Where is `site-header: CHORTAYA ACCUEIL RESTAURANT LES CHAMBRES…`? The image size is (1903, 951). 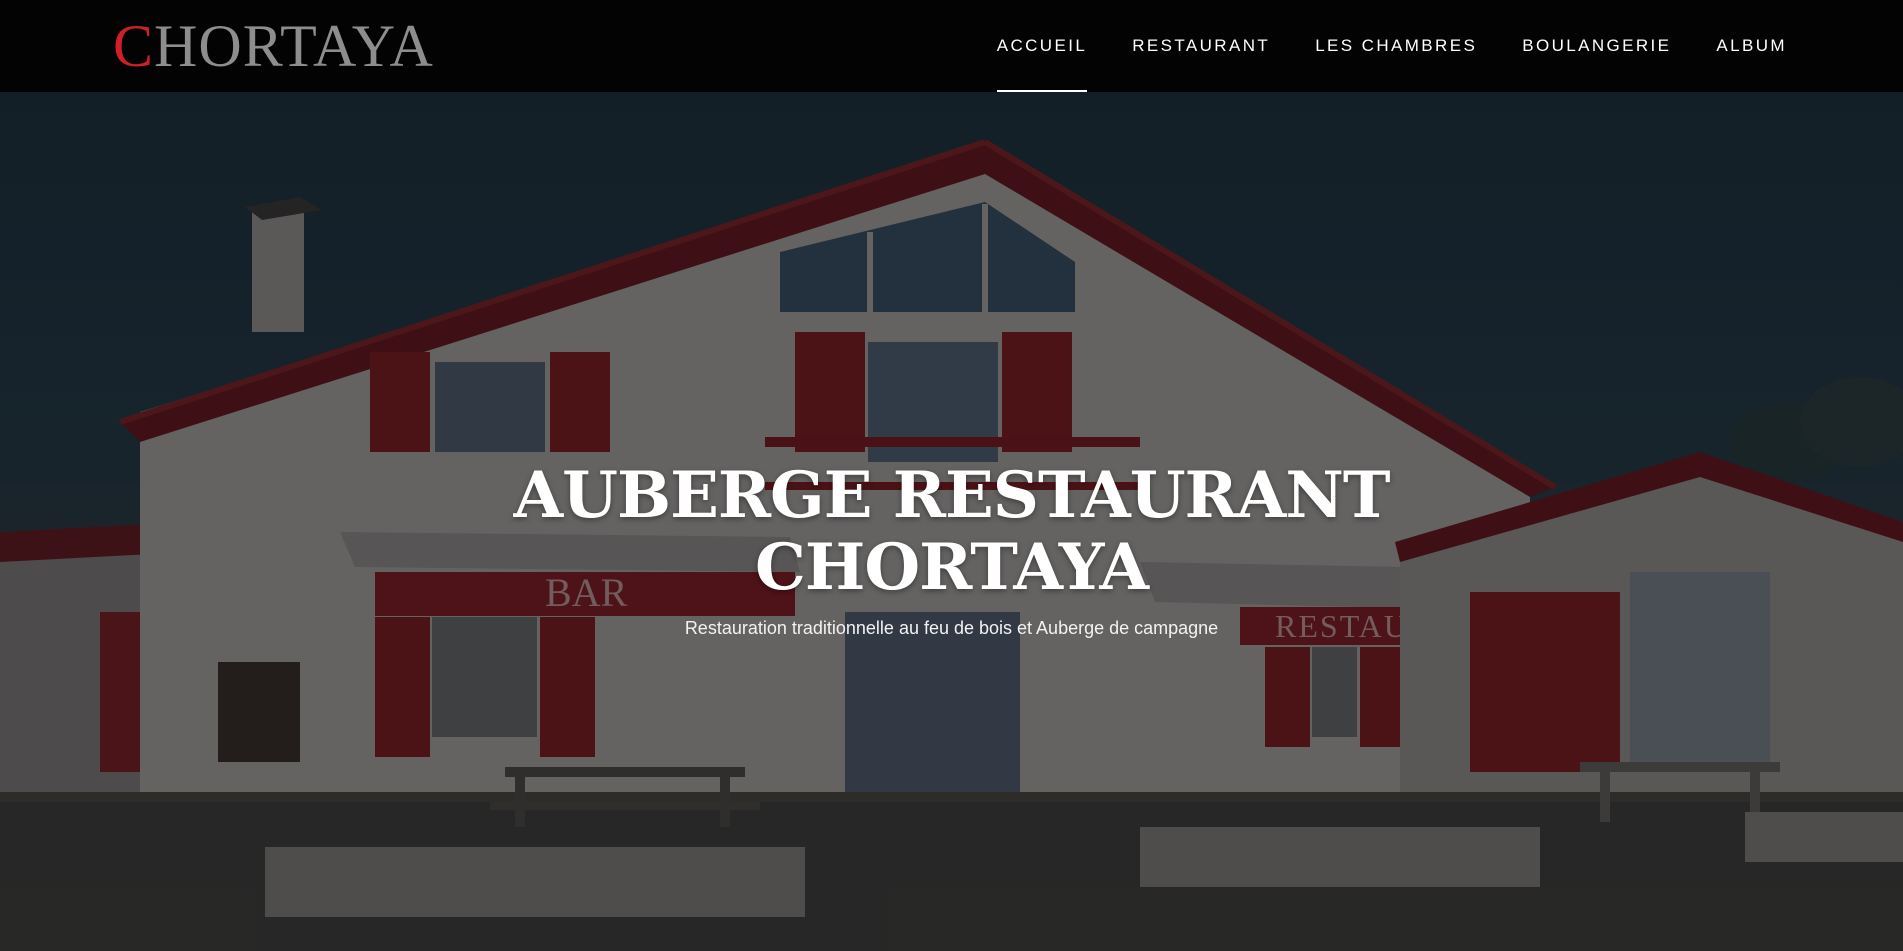 site-header: CHORTAYA ACCUEIL RESTAURANT LES CHAMBRES… is located at coordinates (951, 46).